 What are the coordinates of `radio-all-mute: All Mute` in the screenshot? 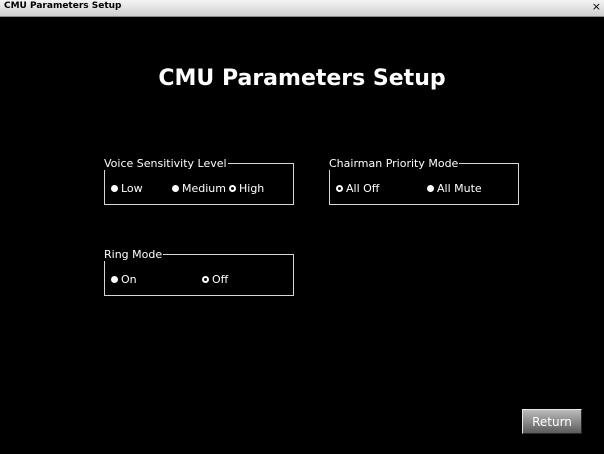 It's located at (454, 188).